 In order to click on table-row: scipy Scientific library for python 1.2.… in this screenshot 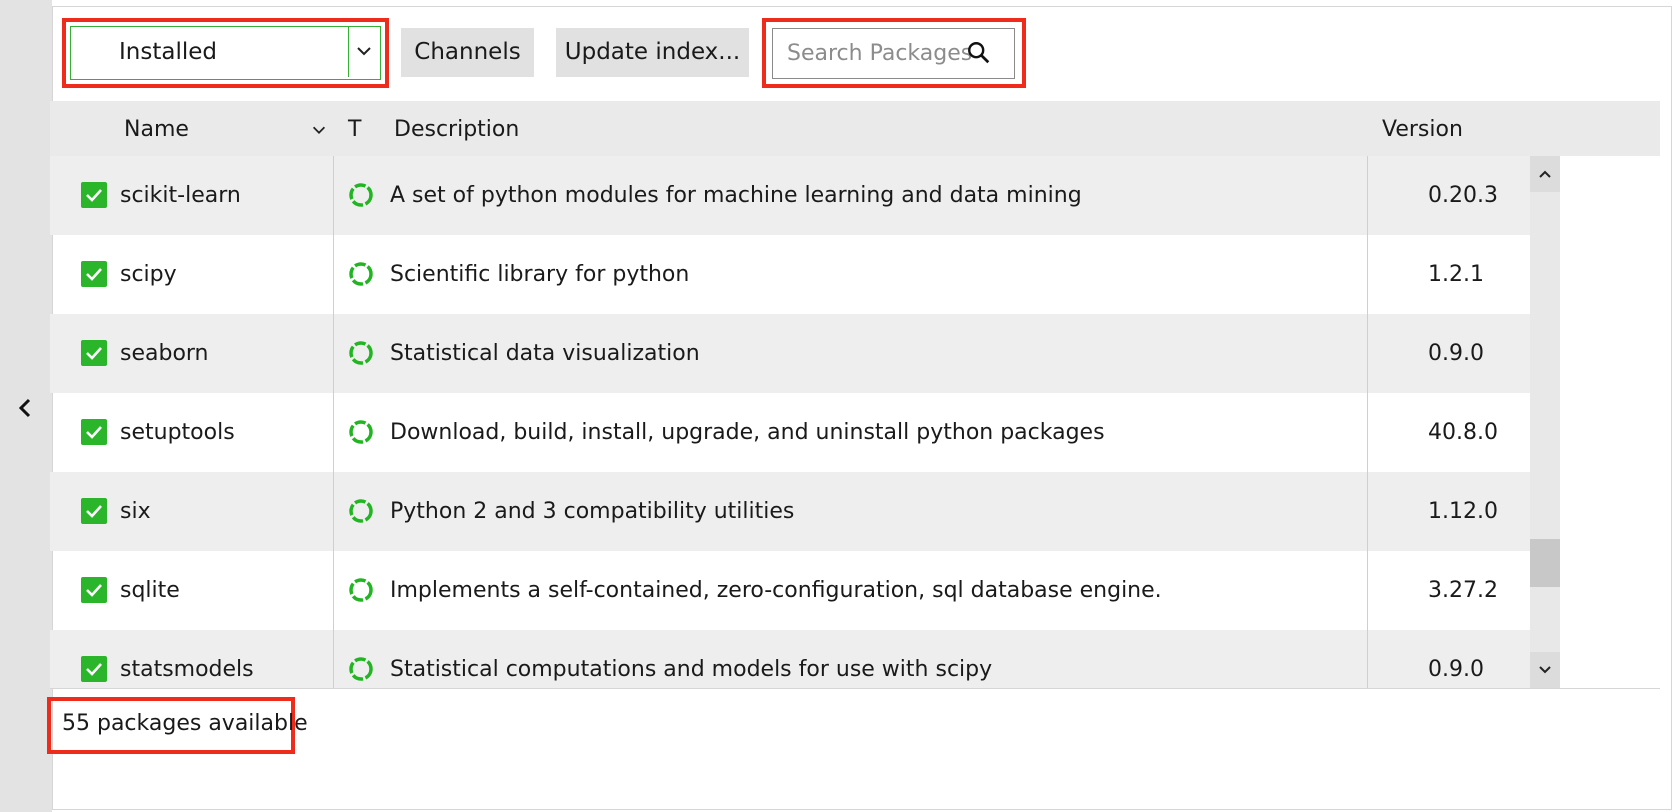, I will do `click(790, 274)`.